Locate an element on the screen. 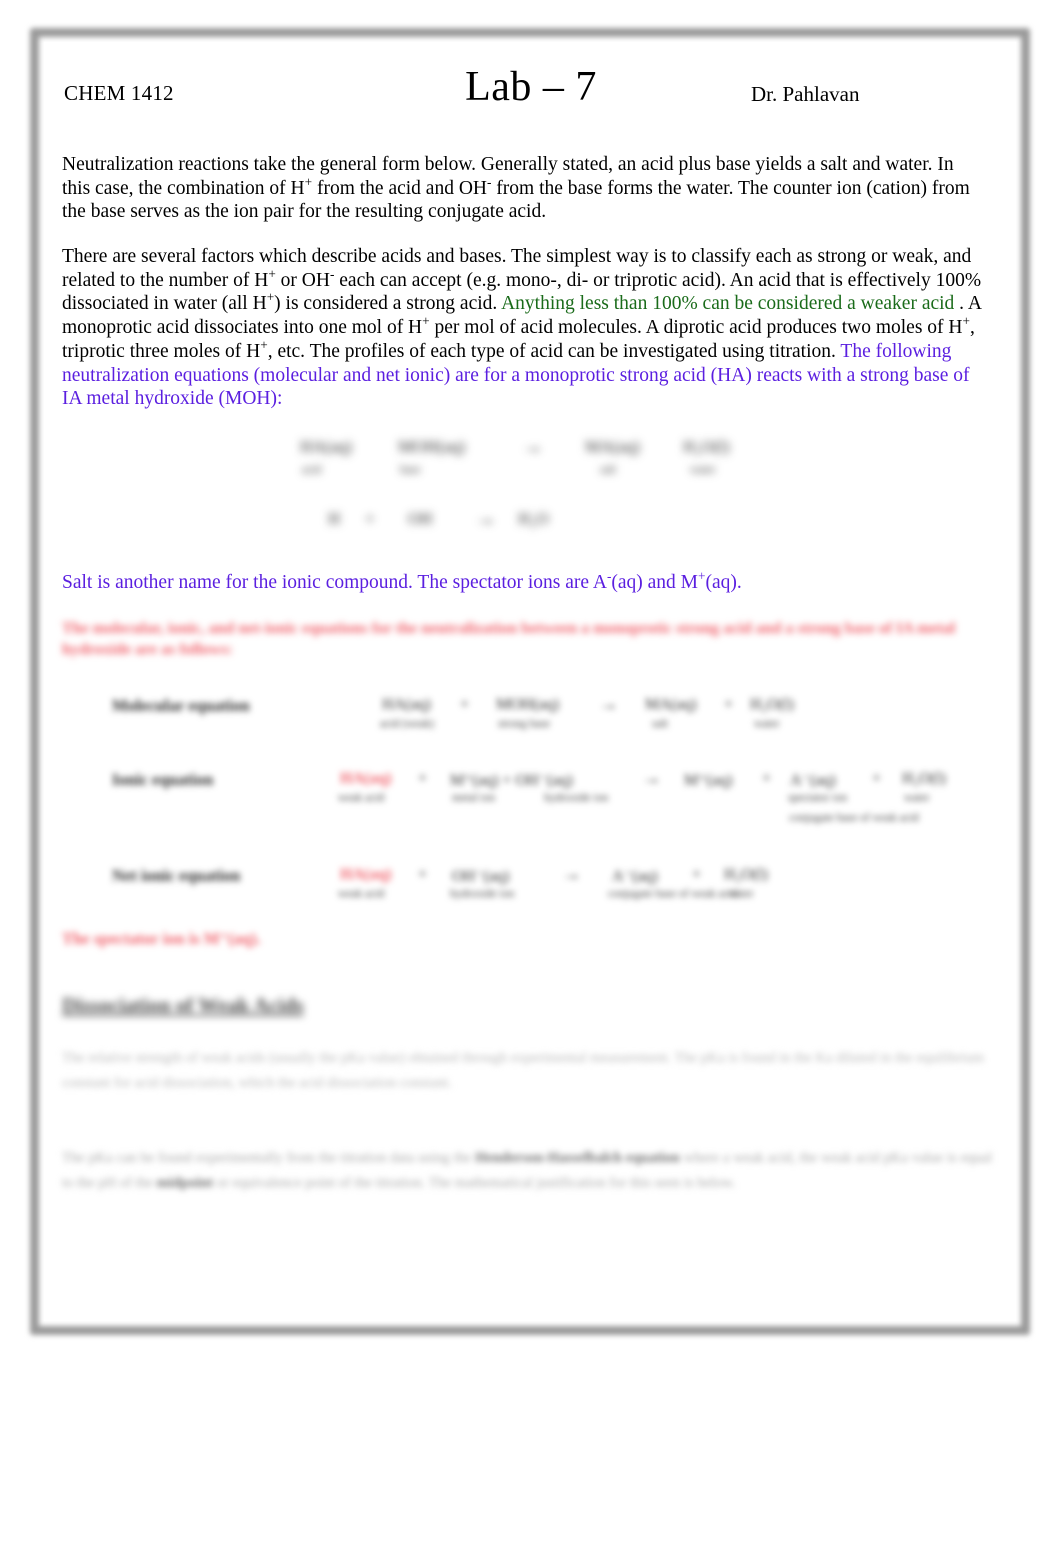 This screenshot has width=1062, height=1561. row2-cap-5: spectator ion is located at coordinates (818, 798).